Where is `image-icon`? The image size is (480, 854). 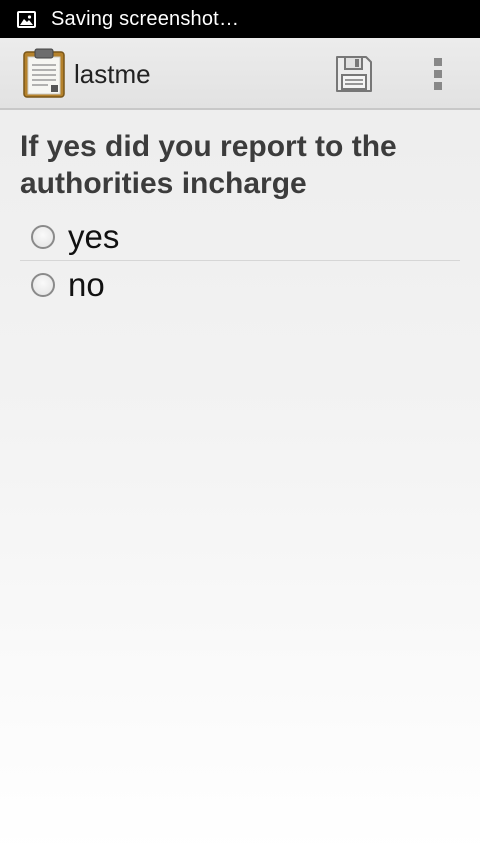 image-icon is located at coordinates (26, 19).